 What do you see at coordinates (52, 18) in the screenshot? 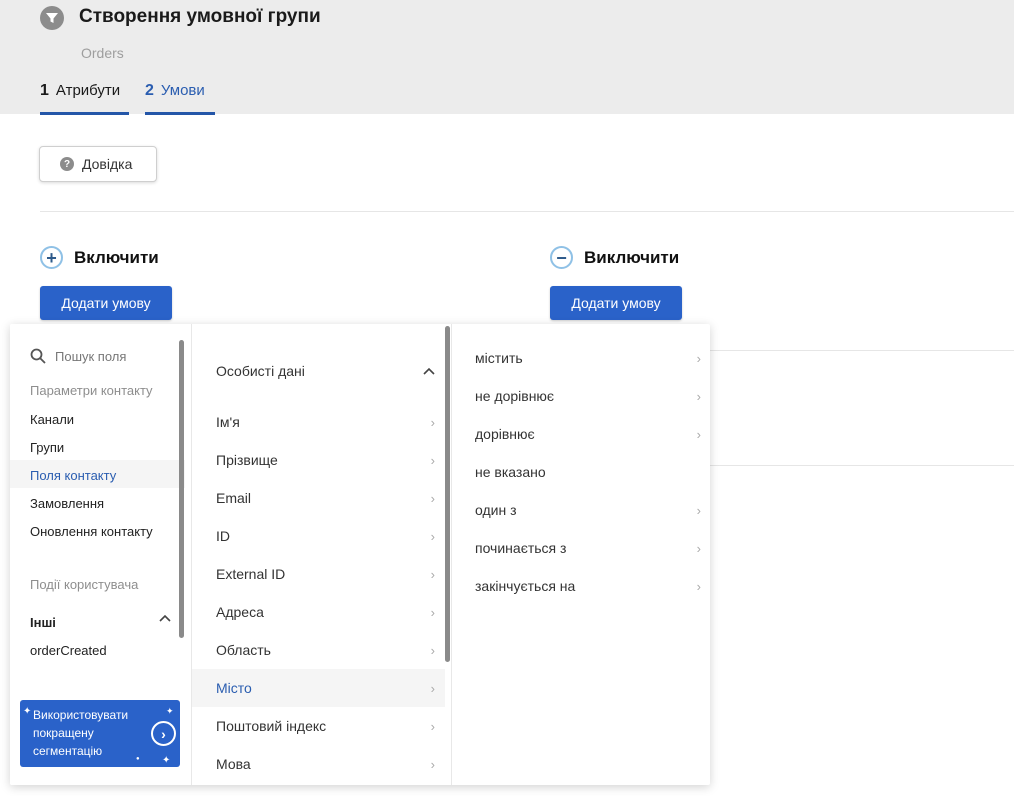
I see `filter-icon` at bounding box center [52, 18].